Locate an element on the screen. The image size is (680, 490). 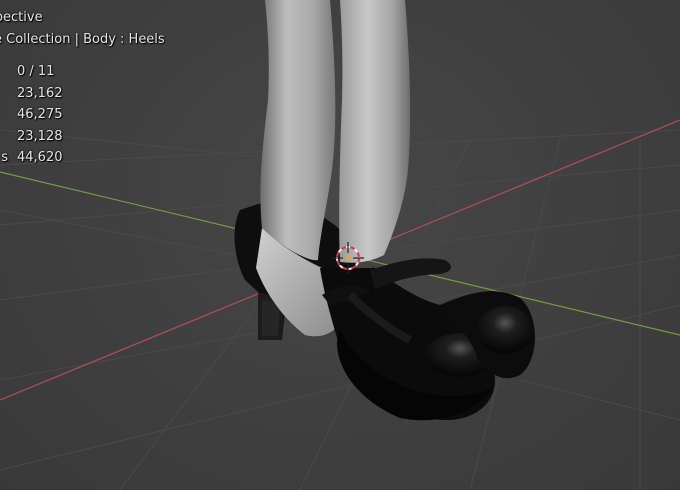
right-leg is located at coordinates (375, 131).